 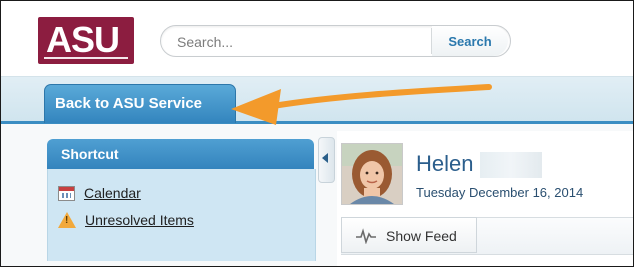 I want to click on tab-back-to-asu-service: Back to ASU Service, so click(x=140, y=103).